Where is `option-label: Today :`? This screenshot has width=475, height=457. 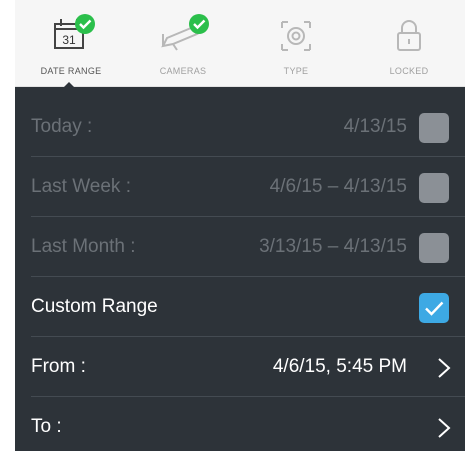 option-label: Today : is located at coordinates (62, 126).